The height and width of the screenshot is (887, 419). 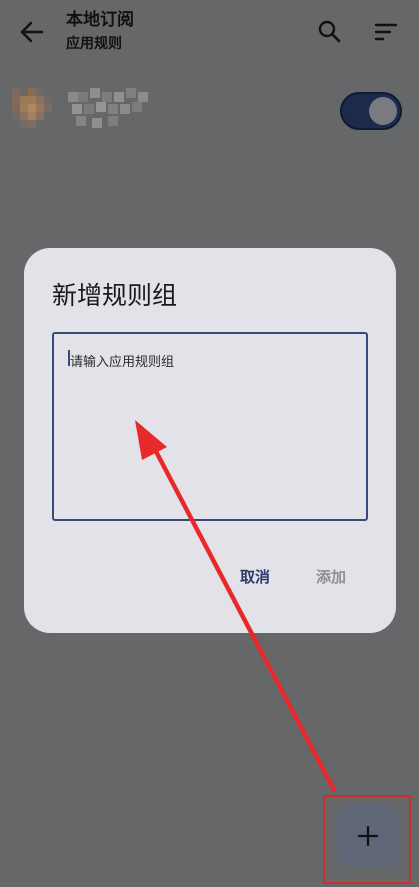 I want to click on back-button, so click(x=32, y=32).